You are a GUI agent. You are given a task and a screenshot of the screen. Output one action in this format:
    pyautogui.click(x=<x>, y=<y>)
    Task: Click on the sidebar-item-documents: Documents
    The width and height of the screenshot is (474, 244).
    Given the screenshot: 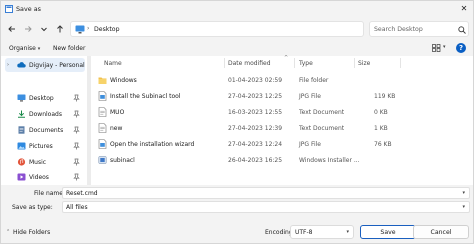 What is the action you would take?
    pyautogui.click(x=45, y=130)
    